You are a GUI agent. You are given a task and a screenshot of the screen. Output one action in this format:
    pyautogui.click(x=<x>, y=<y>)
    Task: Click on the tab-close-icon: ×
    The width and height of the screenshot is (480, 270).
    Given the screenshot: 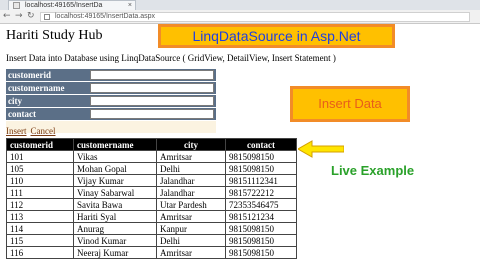 What is the action you would take?
    pyautogui.click(x=130, y=5)
    